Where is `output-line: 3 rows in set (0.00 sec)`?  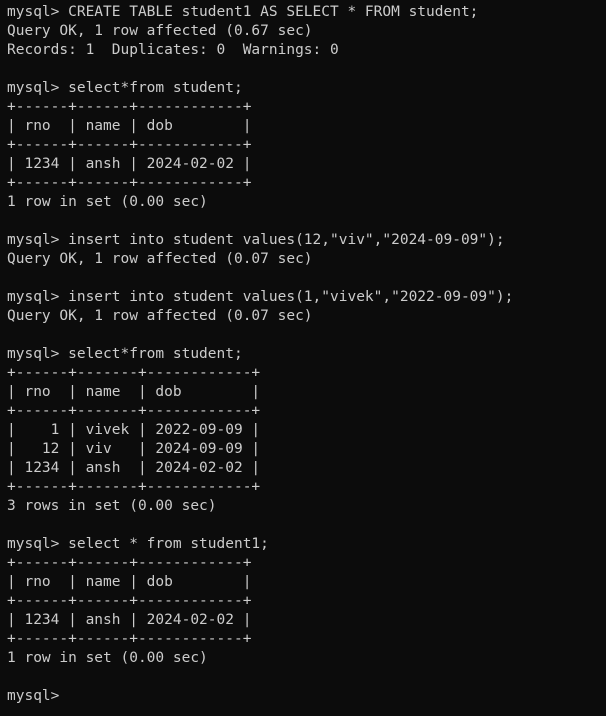
output-line: 3 rows in set (0.00 sec) is located at coordinates (112, 506).